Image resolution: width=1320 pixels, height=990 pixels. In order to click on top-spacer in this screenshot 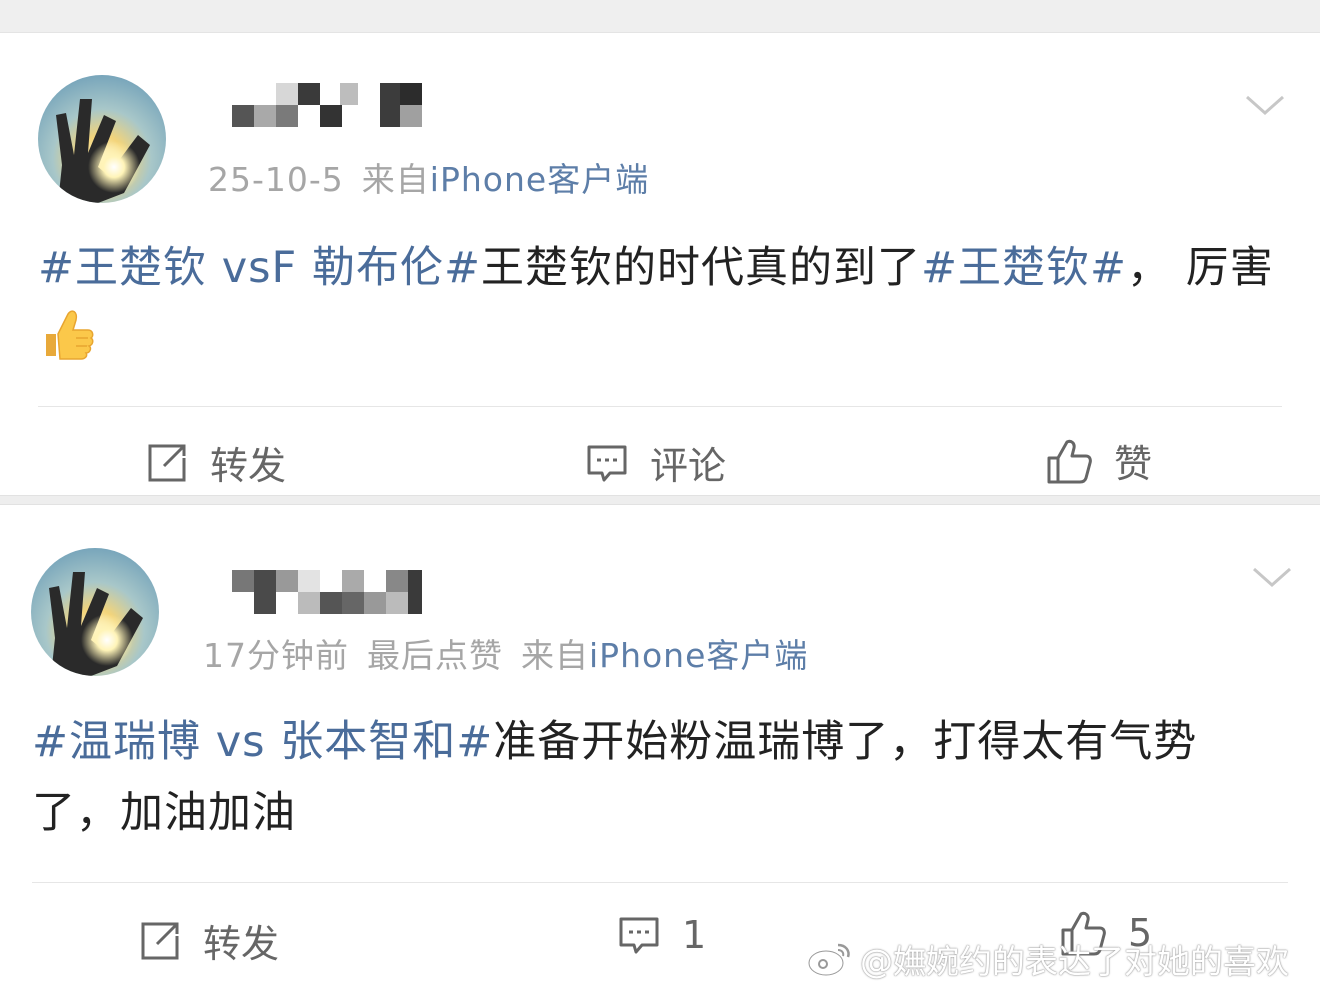, I will do `click(660, 16)`.